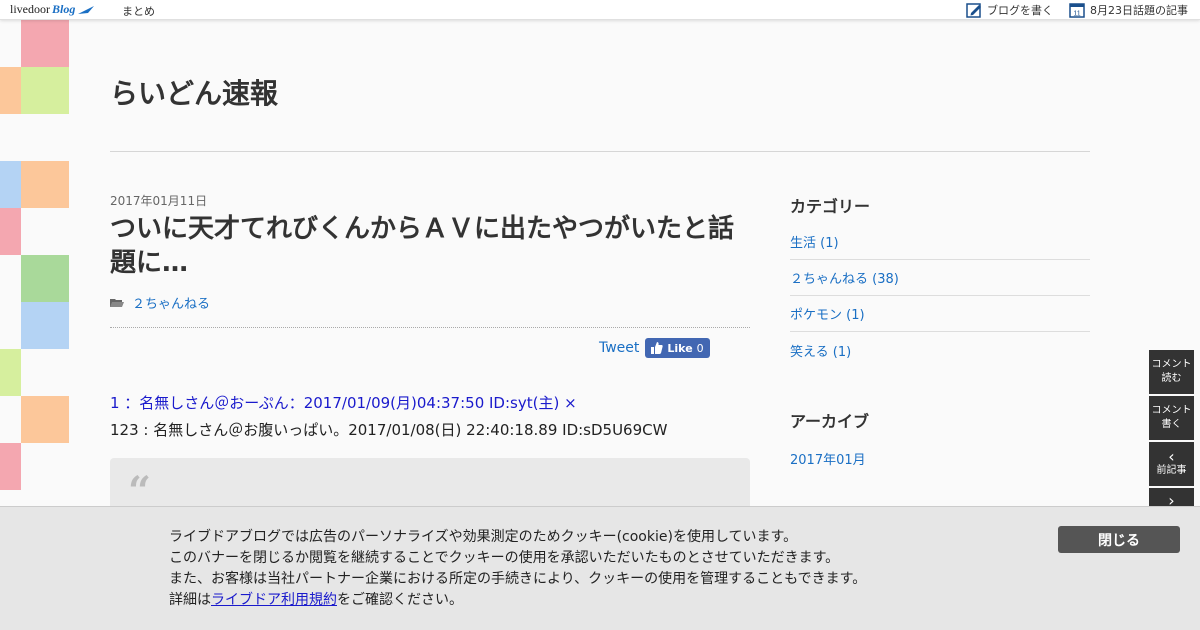 Image resolution: width=1200 pixels, height=630 pixels. I want to click on post-category: ２ちゃんねる, so click(160, 302).